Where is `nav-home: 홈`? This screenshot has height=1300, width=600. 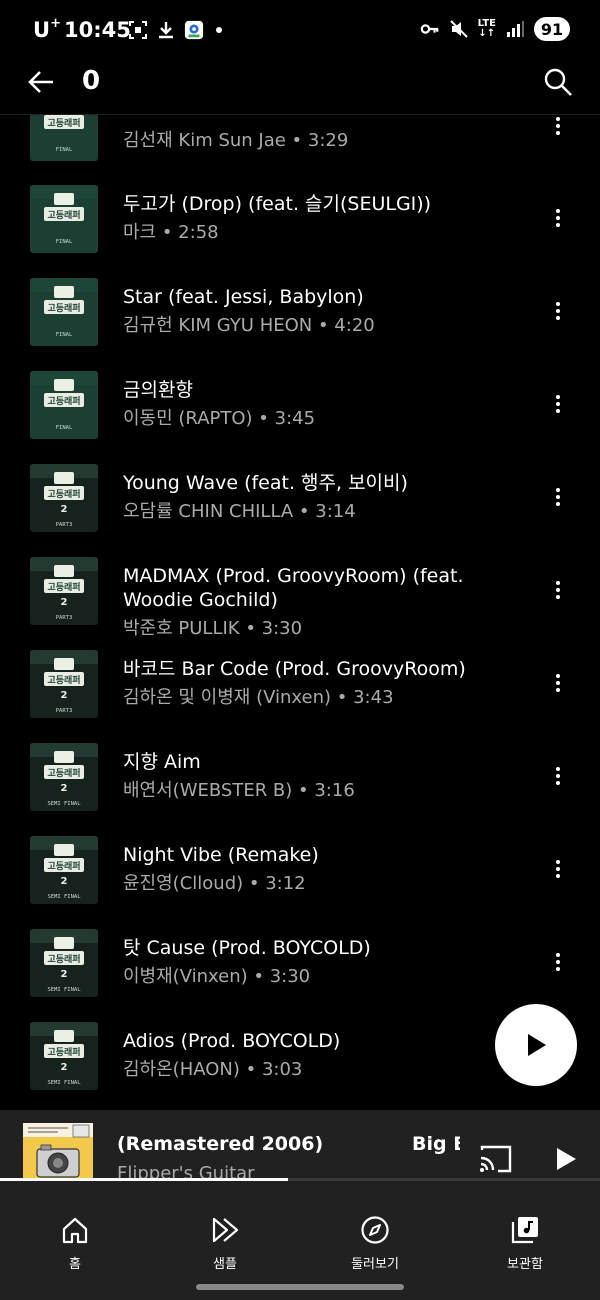 nav-home: 홈 is located at coordinates (75, 1243).